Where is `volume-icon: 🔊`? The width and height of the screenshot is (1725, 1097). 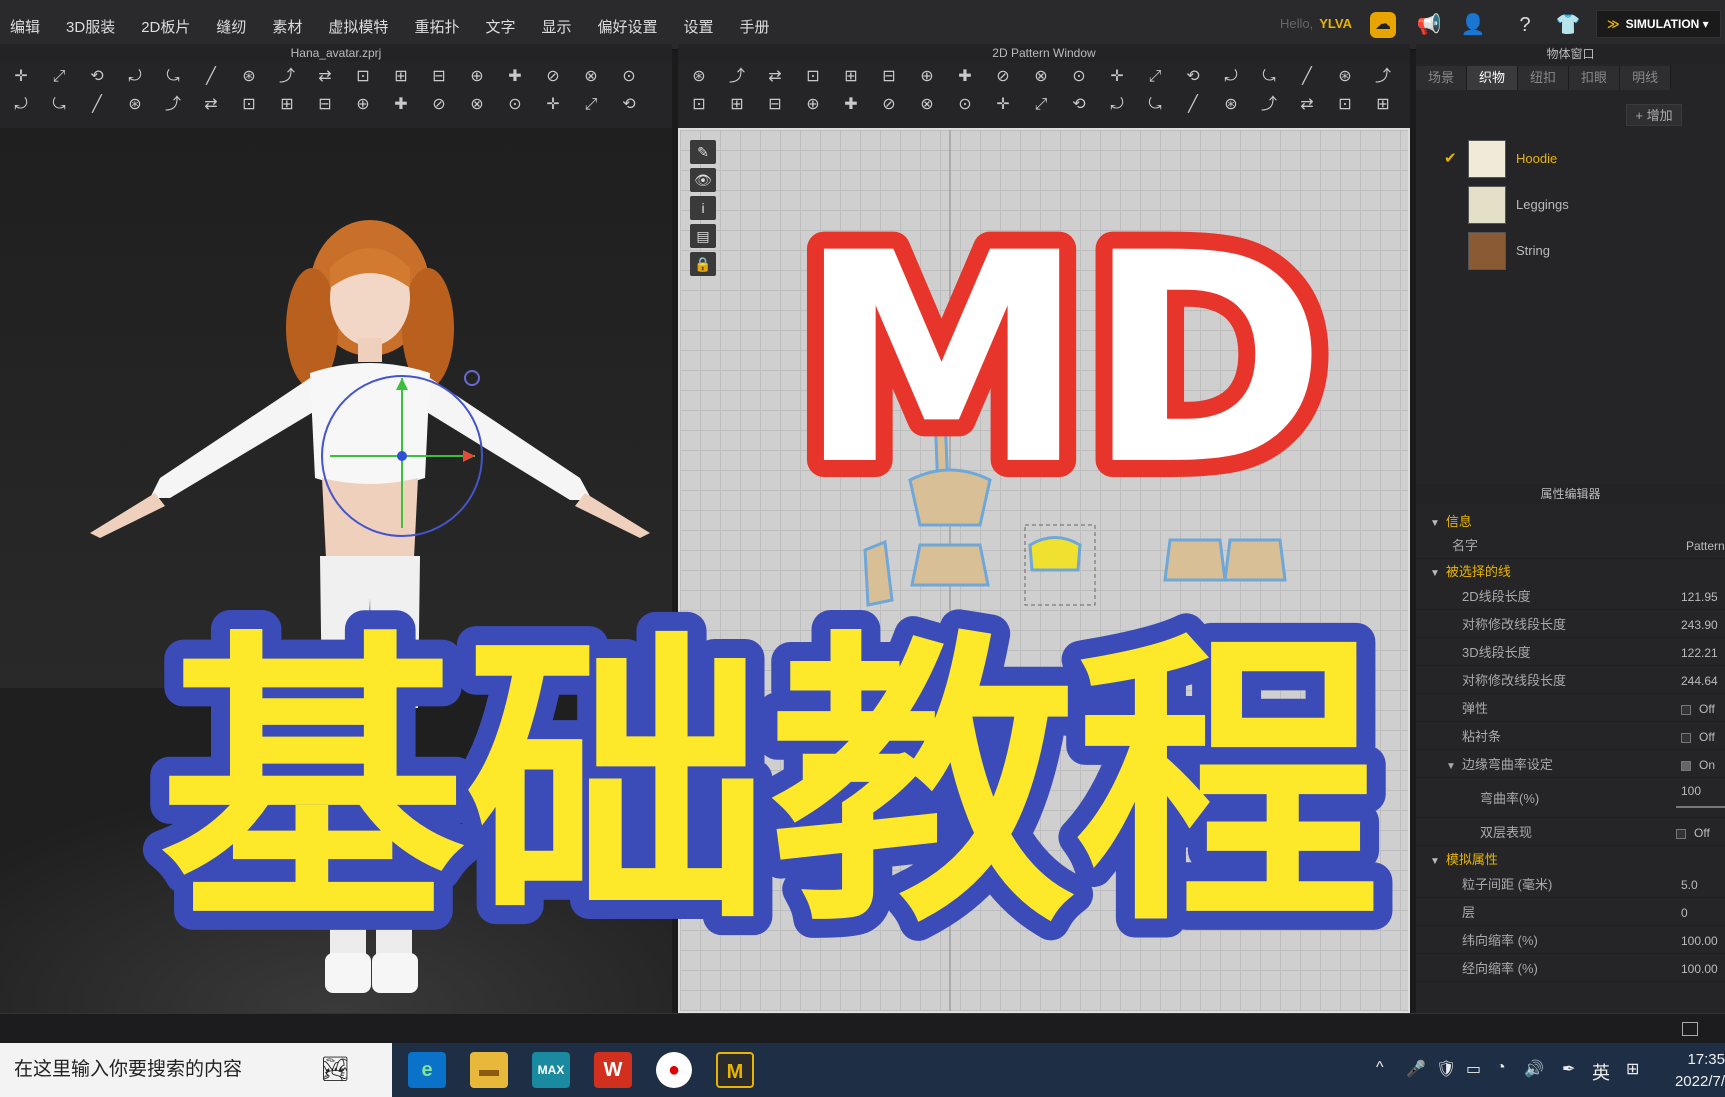 volume-icon: 🔊 is located at coordinates (1534, 1069).